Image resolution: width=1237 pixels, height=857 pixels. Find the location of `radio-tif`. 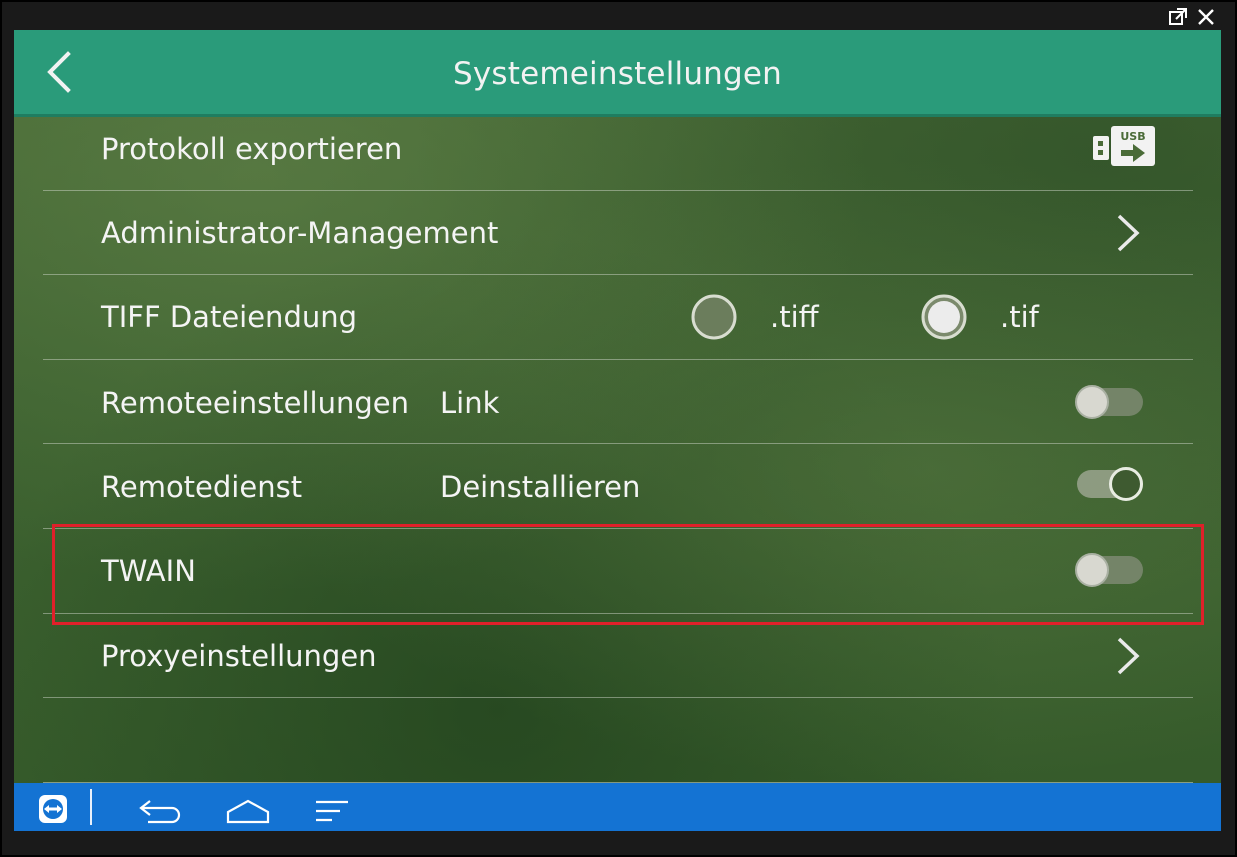

radio-tif is located at coordinates (944, 317).